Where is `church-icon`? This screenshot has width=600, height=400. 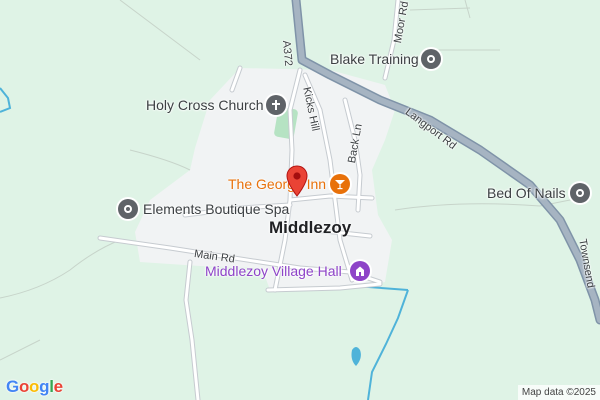
church-icon is located at coordinates (276, 105).